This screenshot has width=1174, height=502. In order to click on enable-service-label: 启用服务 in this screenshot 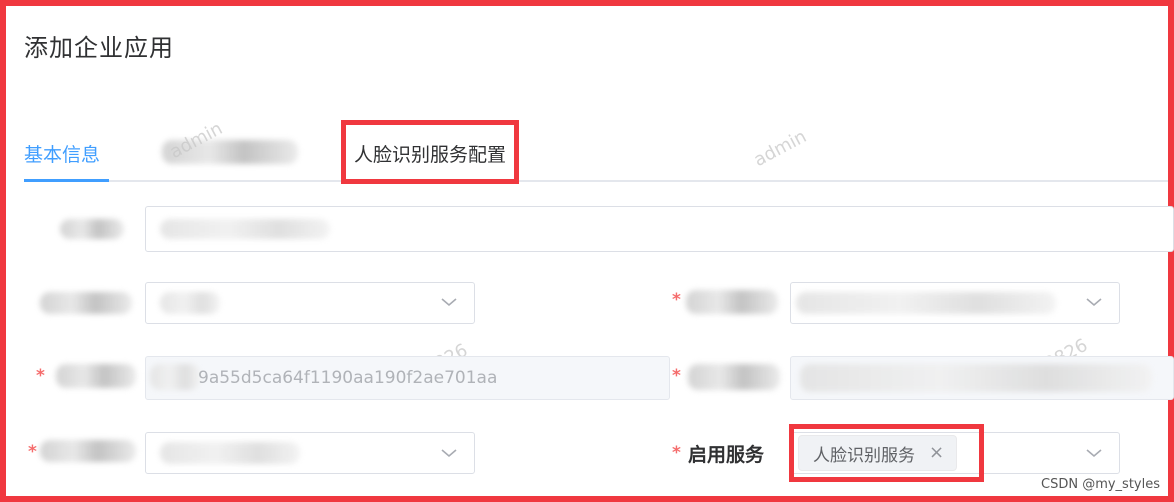, I will do `click(726, 455)`.